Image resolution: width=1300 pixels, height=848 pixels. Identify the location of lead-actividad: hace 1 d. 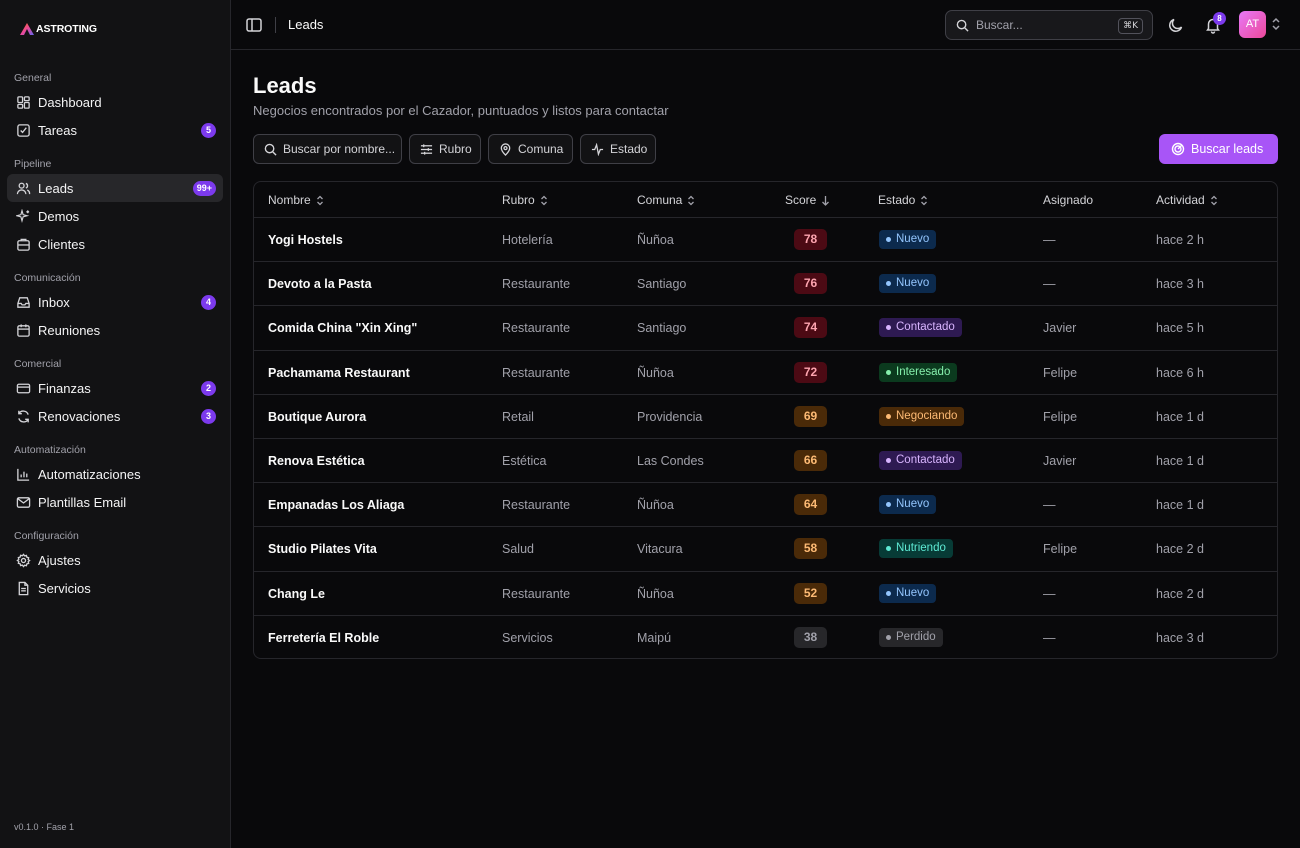
(1180, 460).